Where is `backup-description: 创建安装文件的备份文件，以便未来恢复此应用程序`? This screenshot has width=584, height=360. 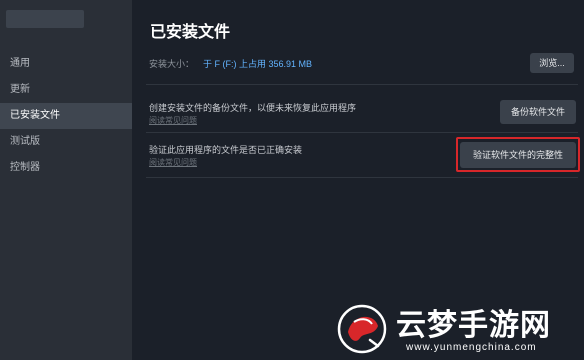
backup-description: 创建安装文件的备份文件，以便未来恢复此应用程序 is located at coordinates (253, 108).